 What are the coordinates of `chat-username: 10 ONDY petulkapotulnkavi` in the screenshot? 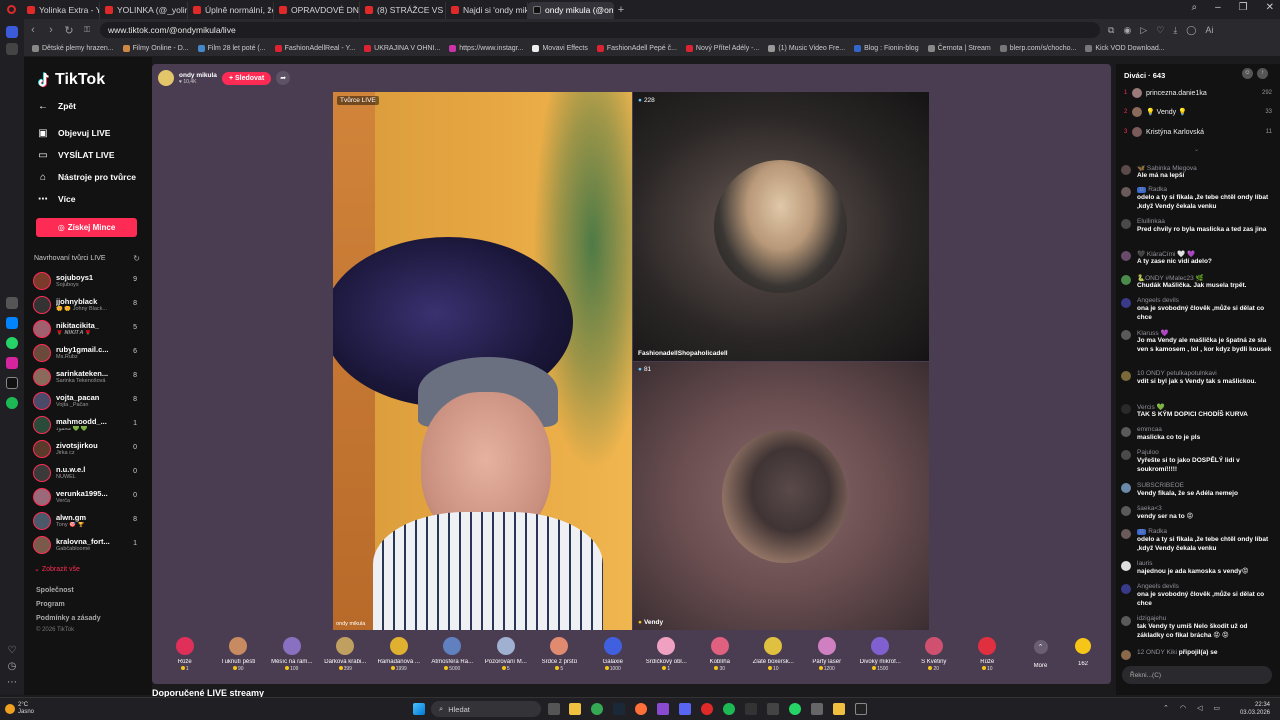 It's located at (1177, 373).